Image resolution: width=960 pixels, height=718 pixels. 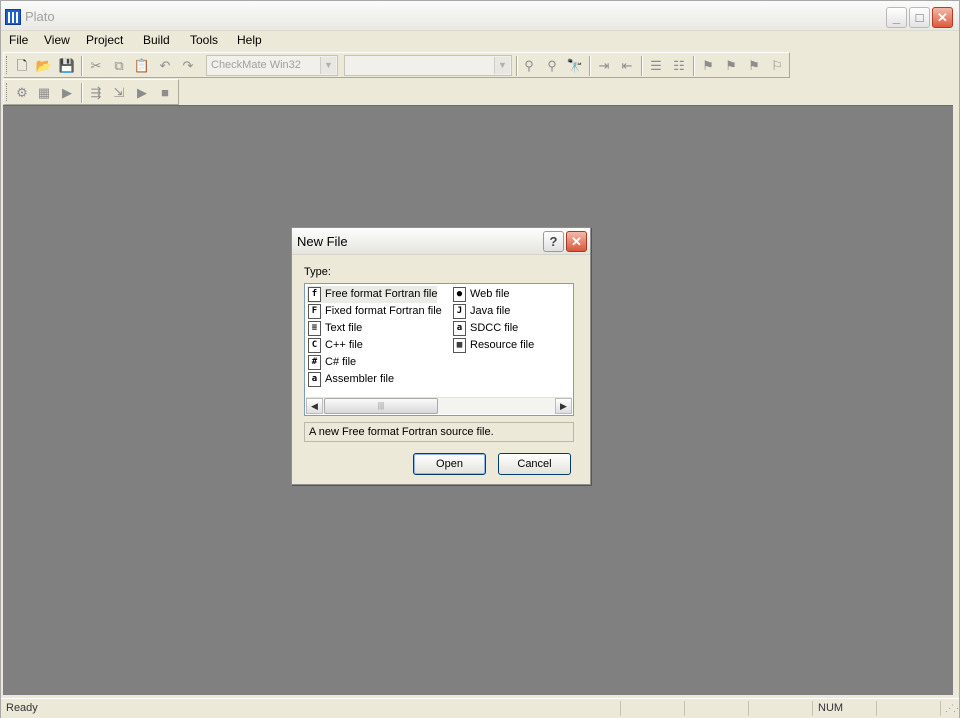 What do you see at coordinates (142, 93) in the screenshot?
I see `continue-icon: ▶` at bounding box center [142, 93].